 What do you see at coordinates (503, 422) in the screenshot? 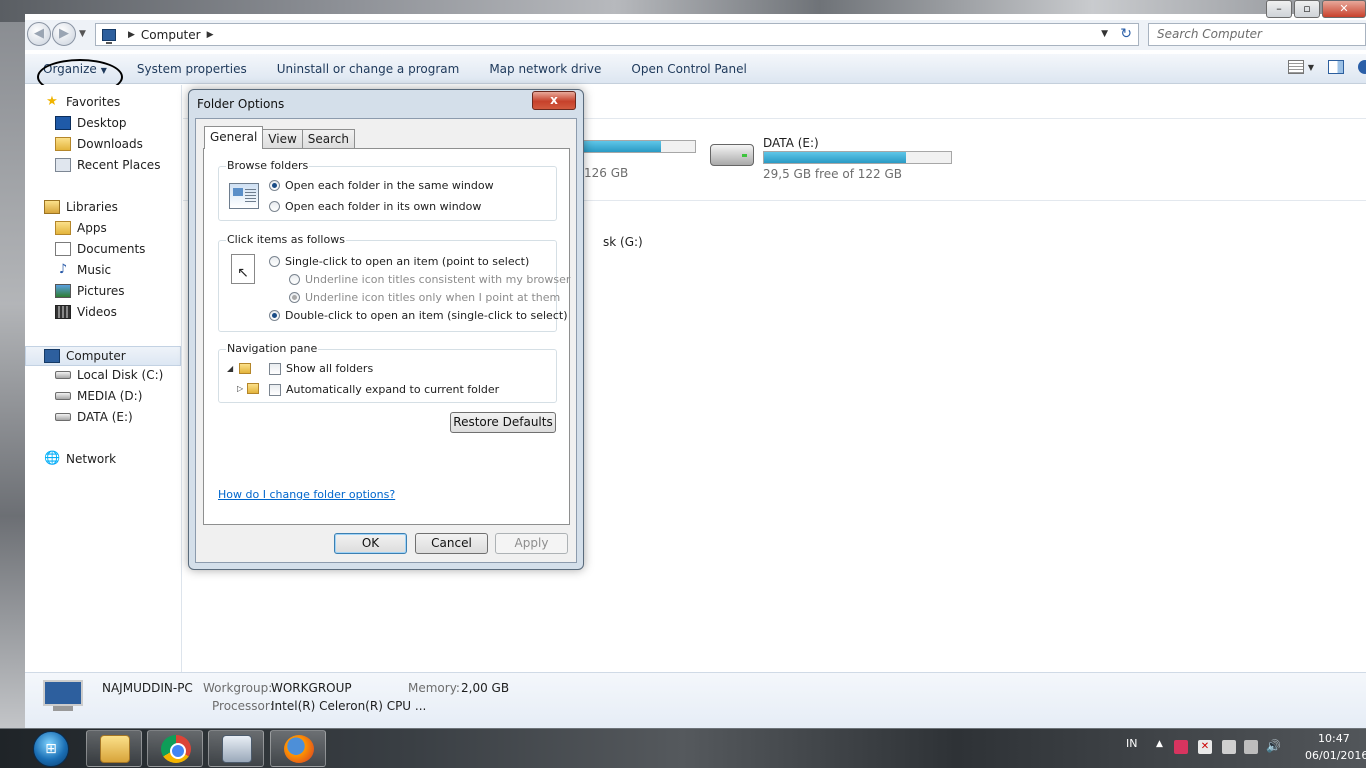
I see `restore-defaults-button: Restore Defaults` at bounding box center [503, 422].